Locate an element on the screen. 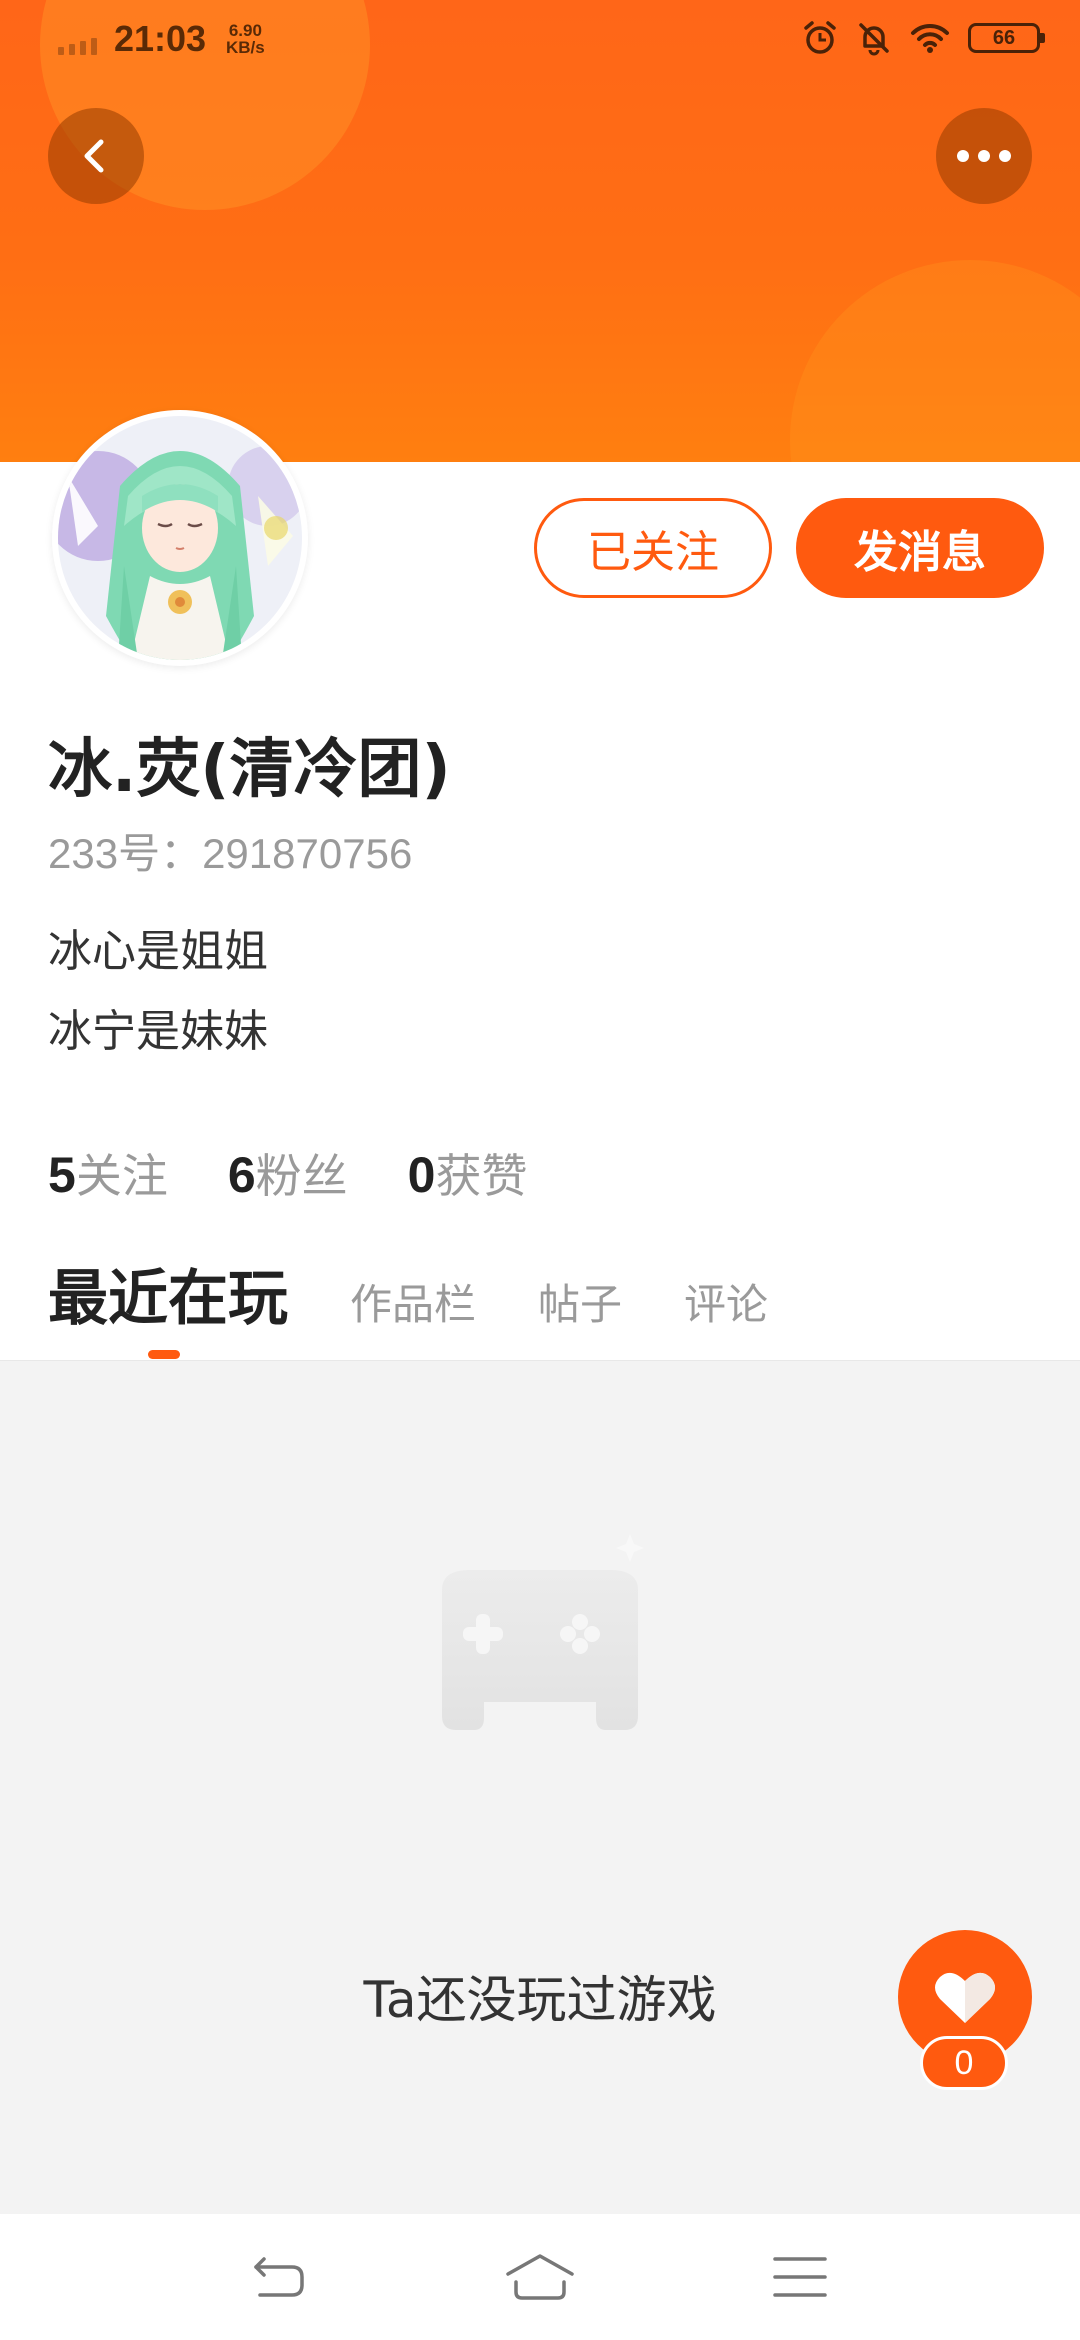  fans-count: 6 is located at coordinates (241, 1175).